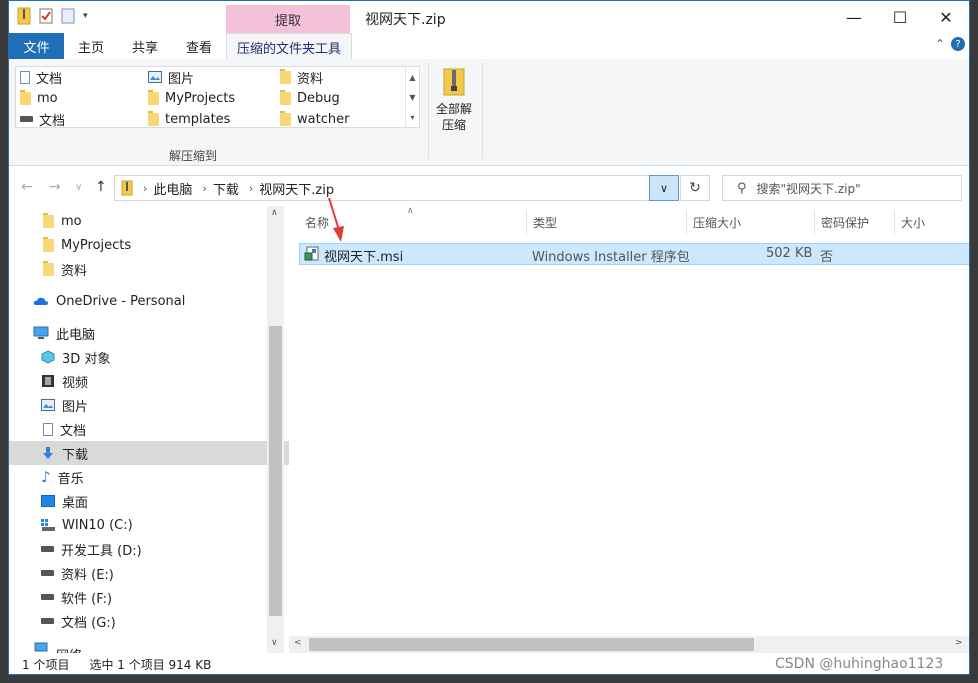 This screenshot has height=683, width=978. I want to click on gallery-item: mo, so click(39, 98).